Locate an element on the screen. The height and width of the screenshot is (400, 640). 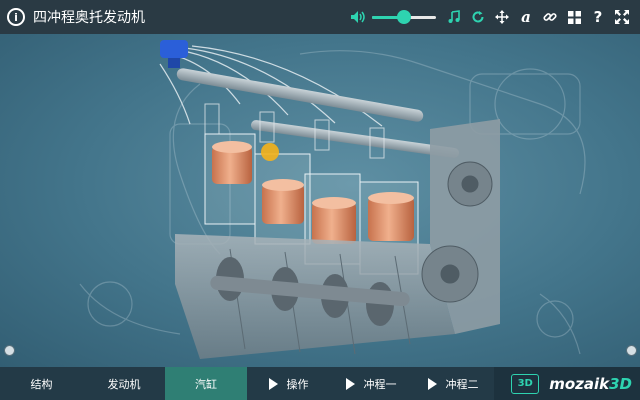
label-a-icon: a is located at coordinates (526, 17).